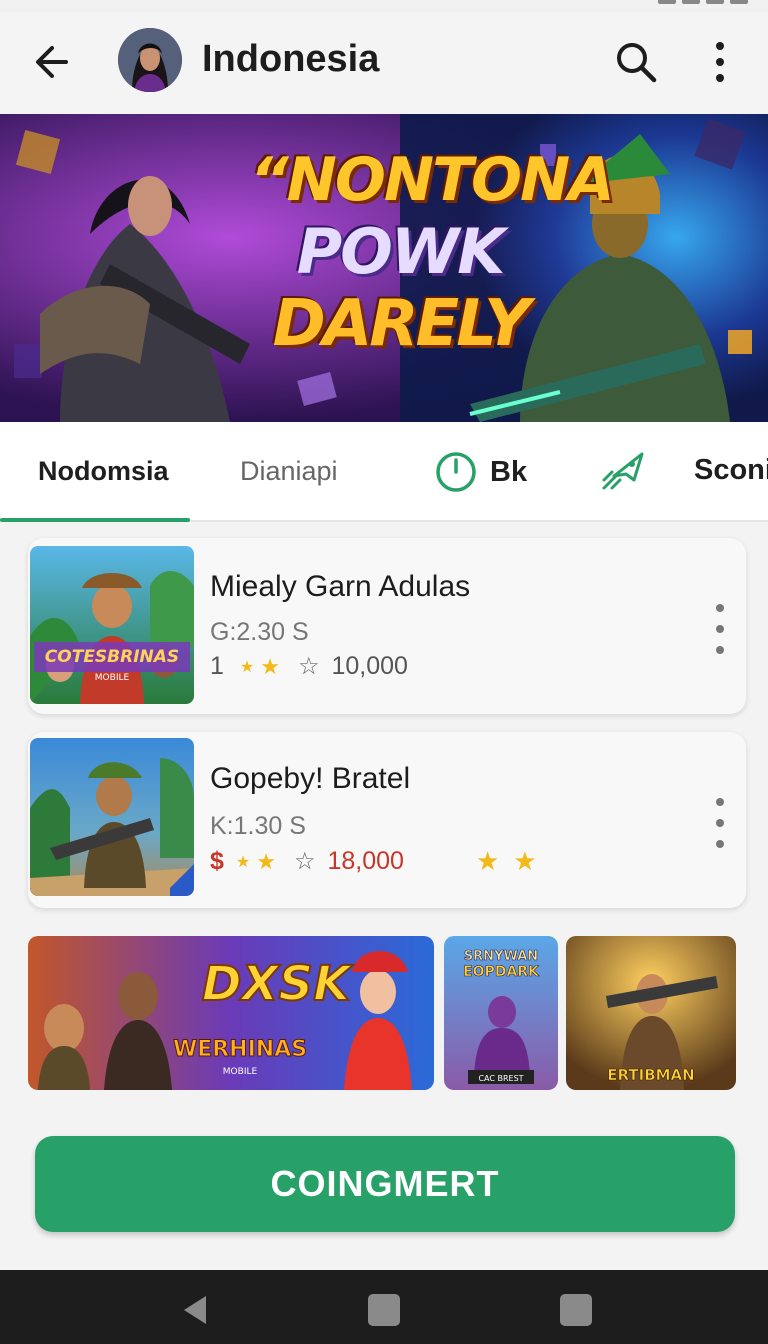  I want to click on promo-tag: MOBILE, so click(240, 1072).